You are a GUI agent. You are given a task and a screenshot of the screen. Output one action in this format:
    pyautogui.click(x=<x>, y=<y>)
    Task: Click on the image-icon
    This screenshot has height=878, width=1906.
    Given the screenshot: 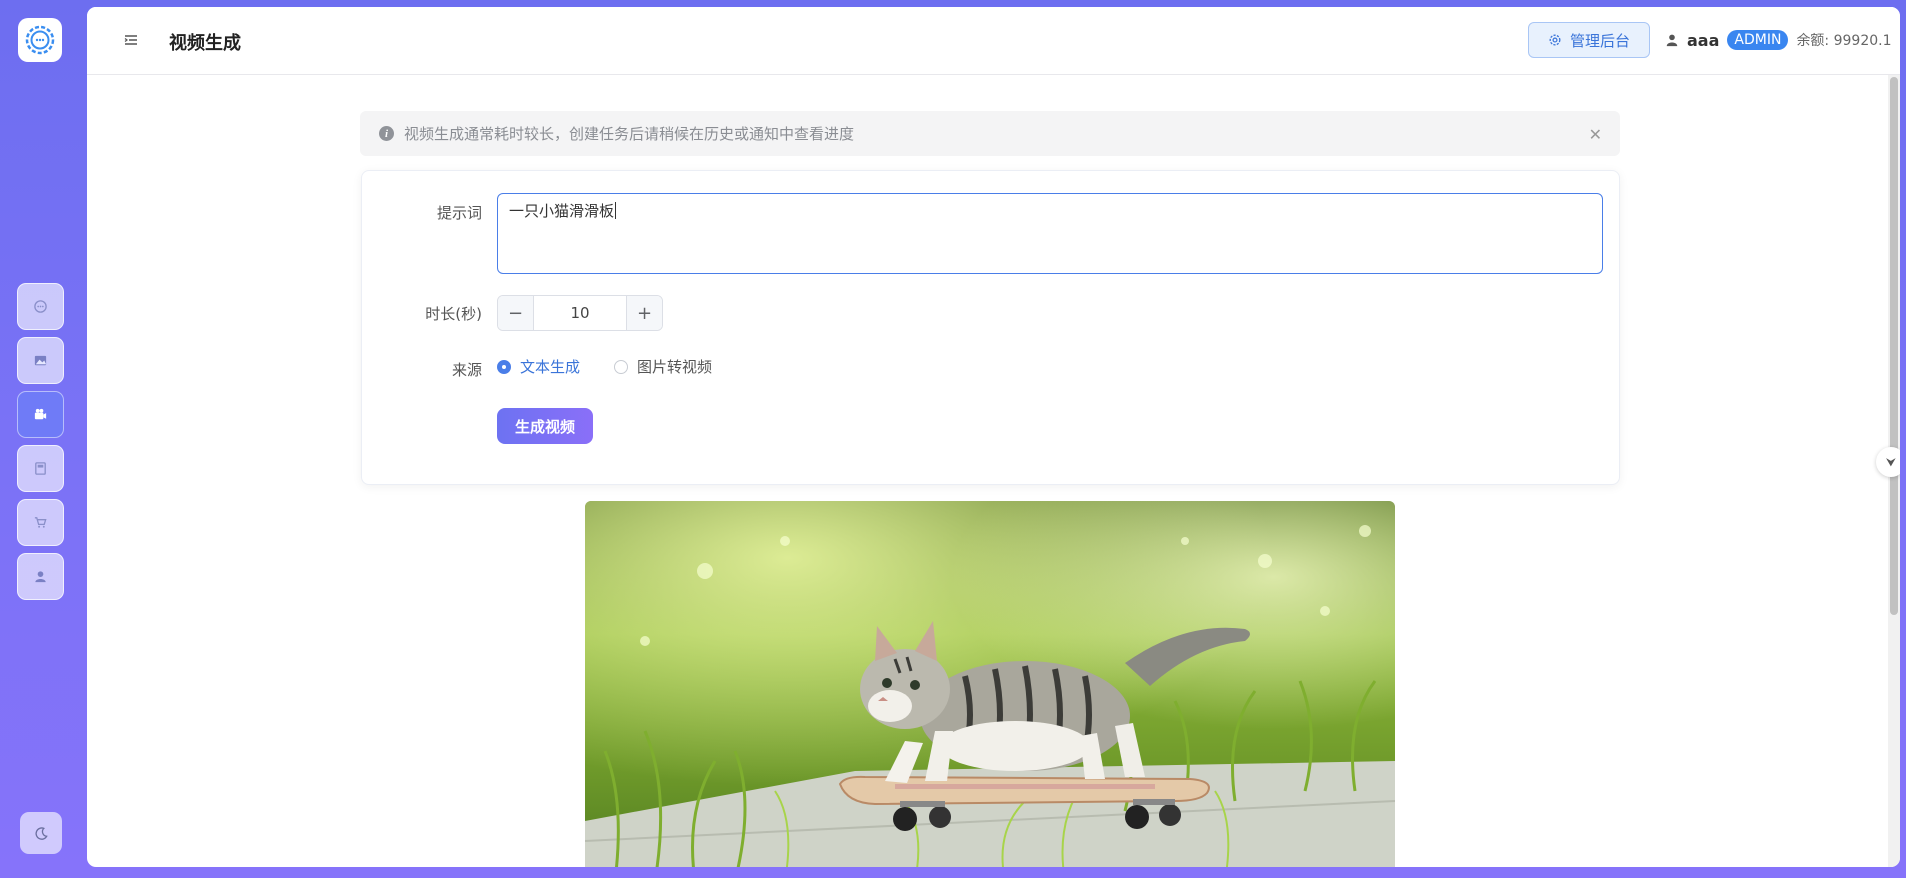 What is the action you would take?
    pyautogui.click(x=40, y=360)
    